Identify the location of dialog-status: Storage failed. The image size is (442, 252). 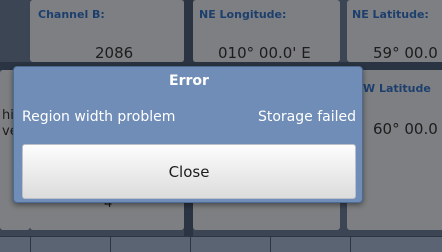
(306, 117).